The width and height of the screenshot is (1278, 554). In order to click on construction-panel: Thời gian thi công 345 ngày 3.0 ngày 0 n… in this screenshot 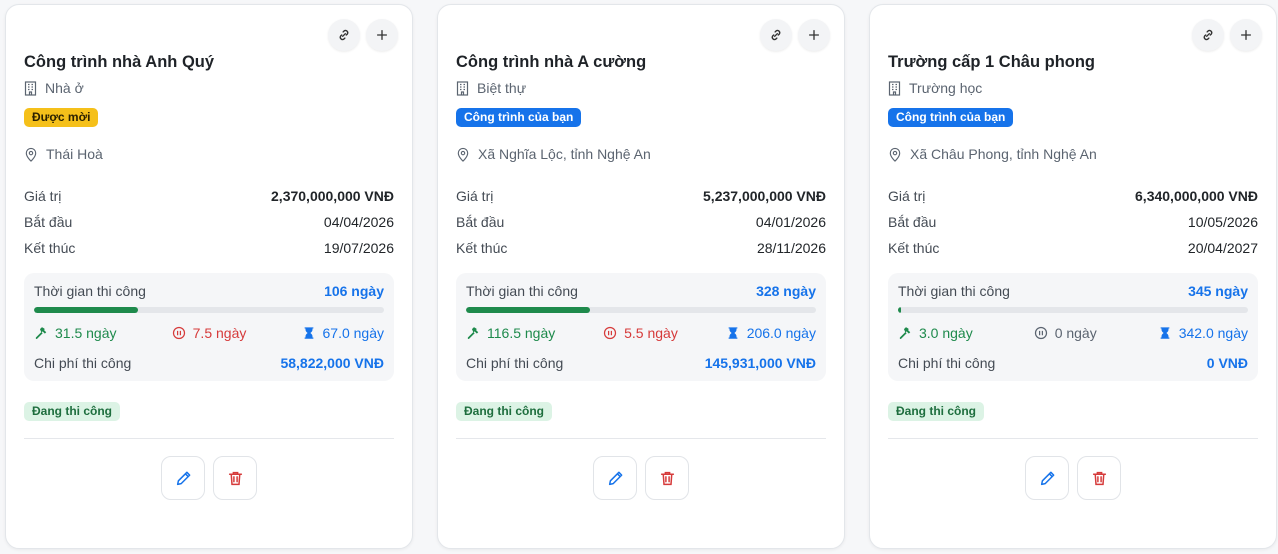, I will do `click(1073, 327)`.